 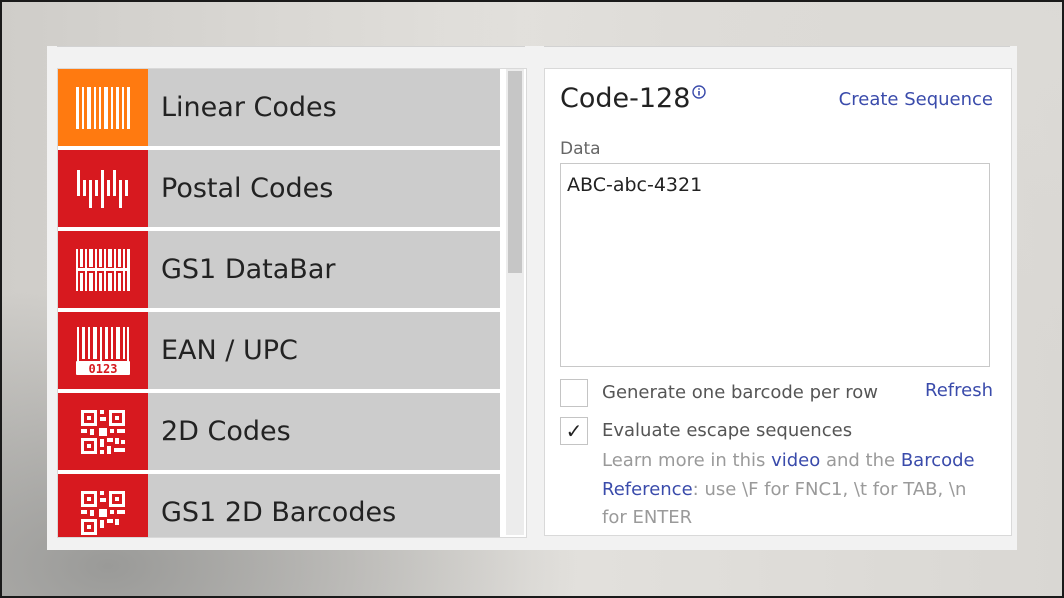 I want to click on refresh-link: Refresh, so click(x=959, y=390).